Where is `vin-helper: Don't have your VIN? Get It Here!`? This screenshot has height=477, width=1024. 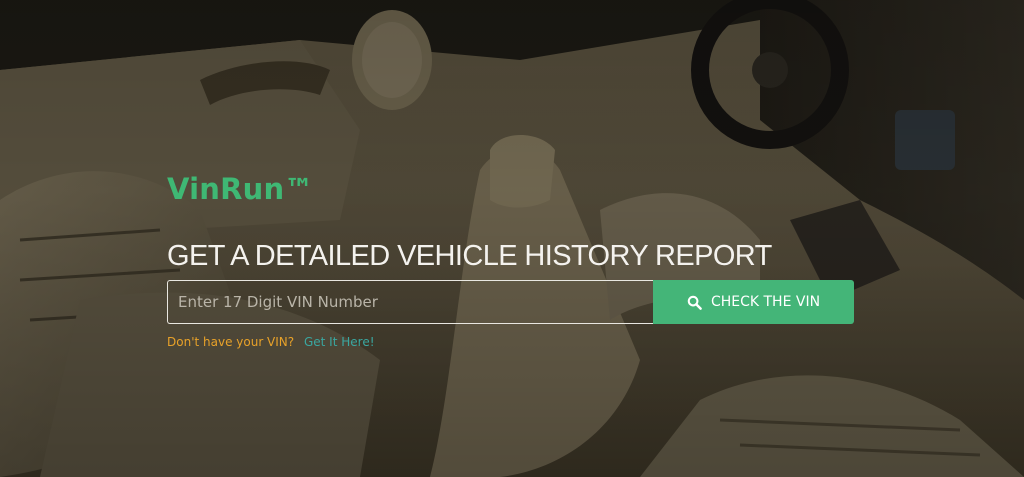 vin-helper: Don't have your VIN? Get It Here! is located at coordinates (271, 342).